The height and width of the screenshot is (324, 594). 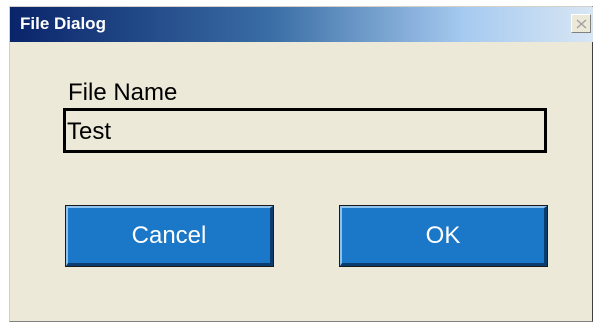 What do you see at coordinates (301, 24) in the screenshot?
I see `title-bar: File Dialog` at bounding box center [301, 24].